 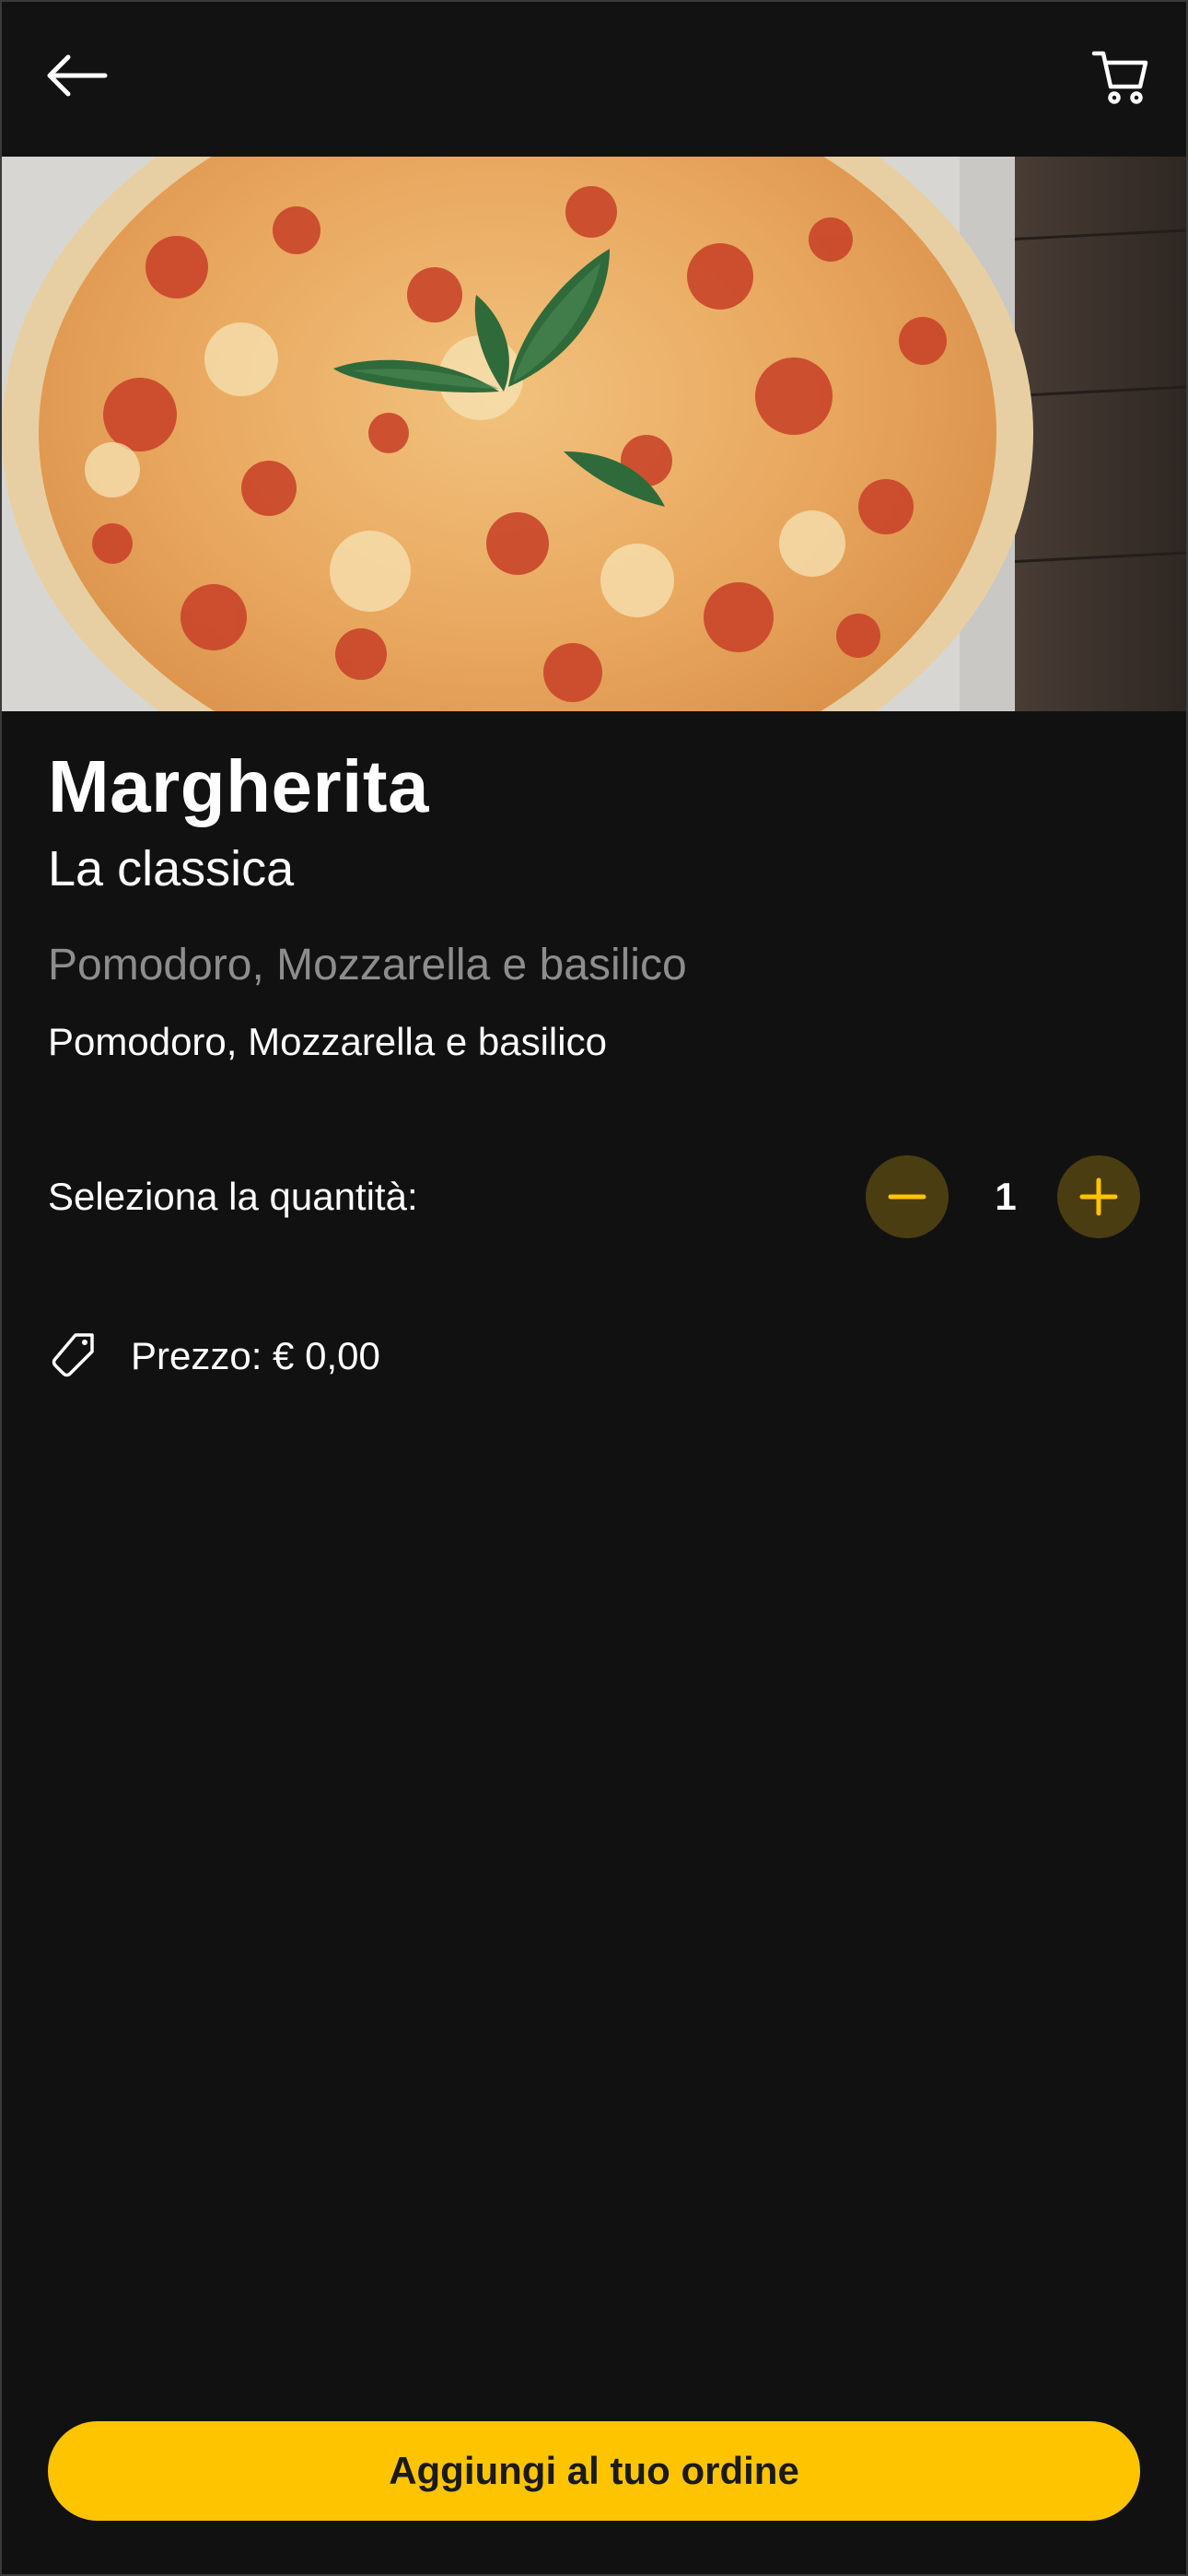 I want to click on back-button, so click(x=76, y=75).